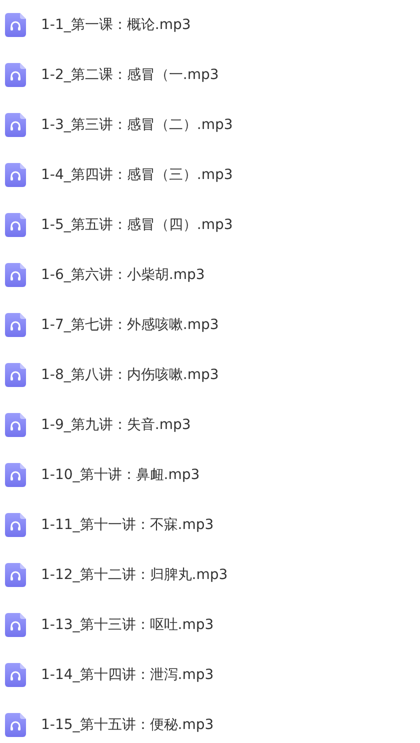 This screenshot has height=743, width=420. I want to click on file-name: 1-5_第五讲：感冒（四）.mp3, so click(137, 225).